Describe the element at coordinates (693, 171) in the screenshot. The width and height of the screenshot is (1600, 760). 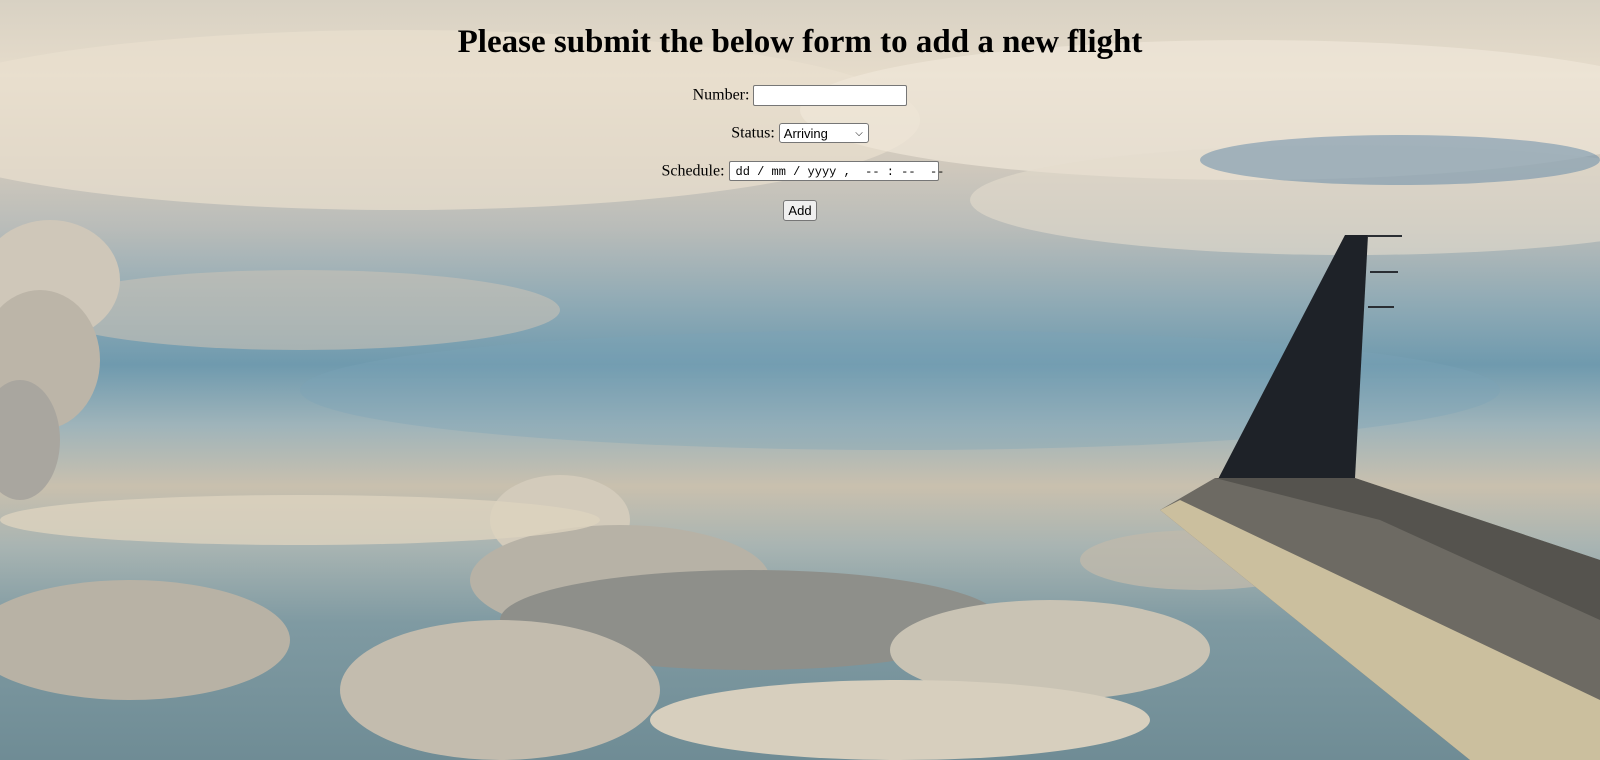
I see `schedule-label: Schedule:` at that location.